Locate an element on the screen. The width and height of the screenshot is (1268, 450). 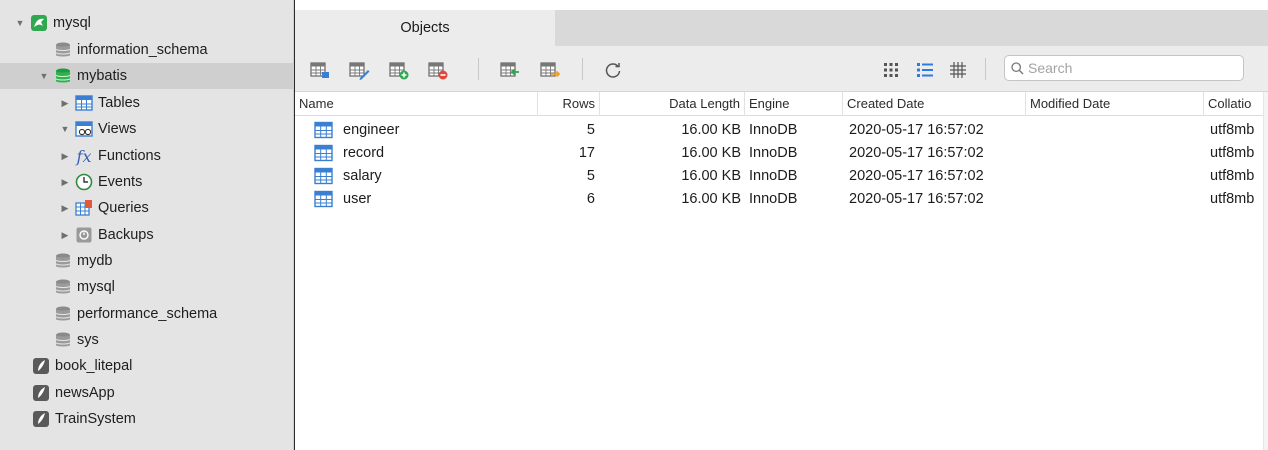
sidebar-item-queries: ▶ Queries is located at coordinates (147, 208).